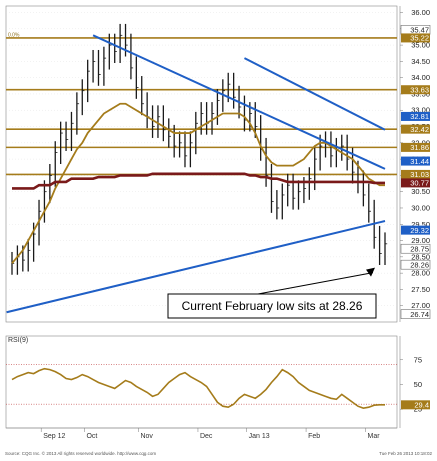  I want to click on x-tick-label: Jan 13, so click(259, 436).